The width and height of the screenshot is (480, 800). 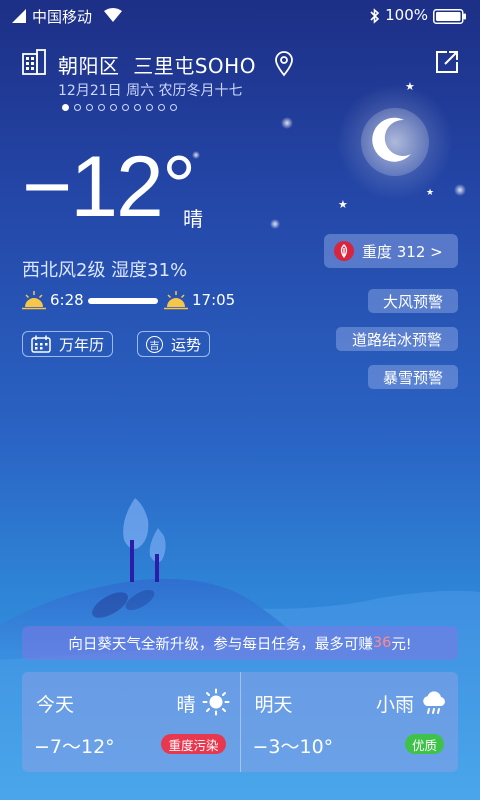 What do you see at coordinates (424, 744) in the screenshot?
I see `air-quality-badge: 优质` at bounding box center [424, 744].